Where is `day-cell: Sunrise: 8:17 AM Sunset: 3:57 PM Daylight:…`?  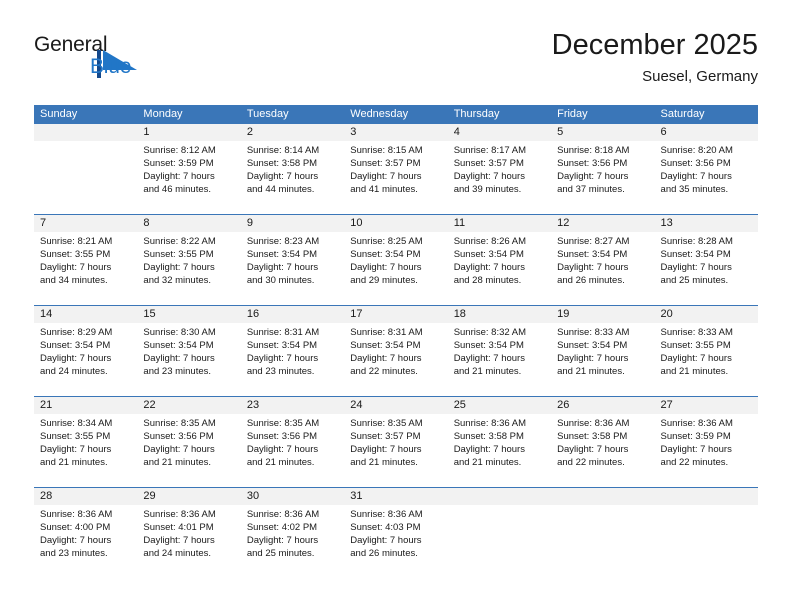 day-cell: Sunrise: 8:17 AM Sunset: 3:57 PM Daylight:… is located at coordinates (499, 177).